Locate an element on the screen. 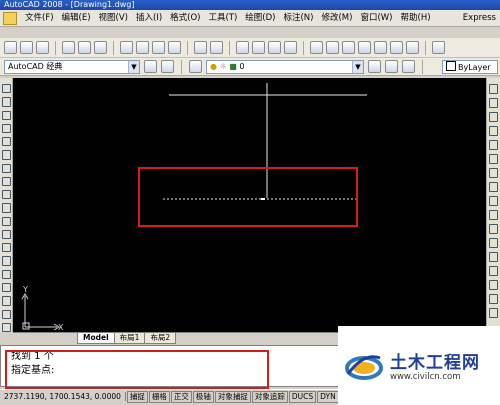 The width and height of the screenshot is (500, 405). undo-icon is located at coordinates (200, 47).